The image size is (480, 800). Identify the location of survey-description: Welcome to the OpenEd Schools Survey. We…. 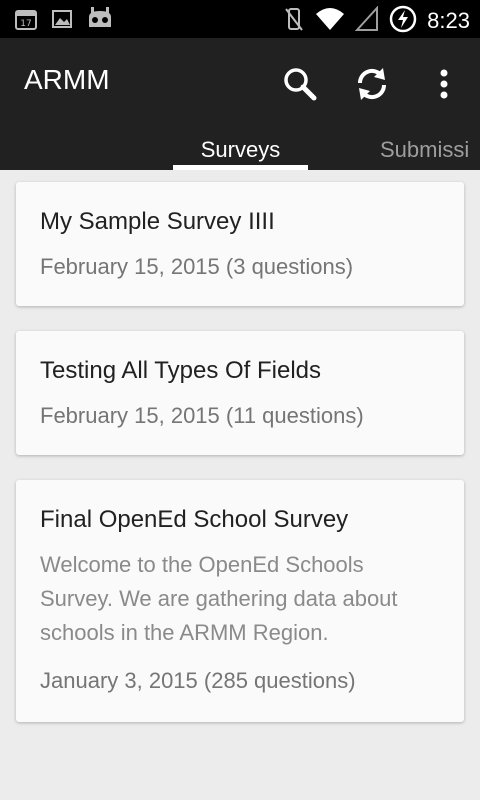
(219, 598).